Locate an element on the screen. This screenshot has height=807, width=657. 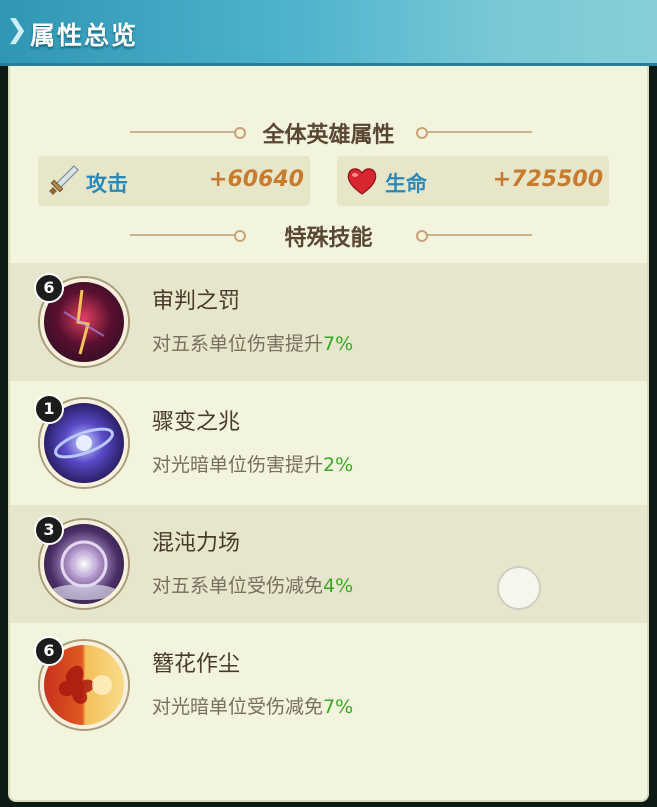
hp-value: +725500 is located at coordinates (547, 179).